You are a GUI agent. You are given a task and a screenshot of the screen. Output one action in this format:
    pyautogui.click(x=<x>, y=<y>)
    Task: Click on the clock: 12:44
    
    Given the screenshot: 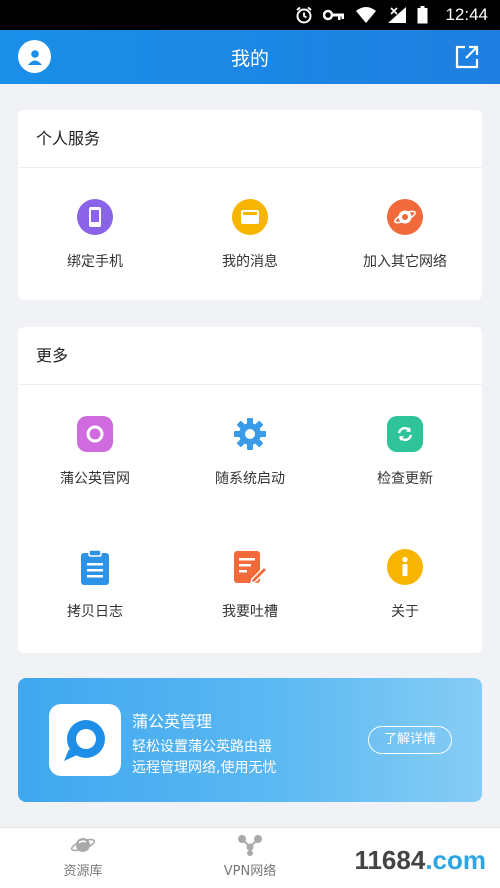 What is the action you would take?
    pyautogui.click(x=466, y=14)
    